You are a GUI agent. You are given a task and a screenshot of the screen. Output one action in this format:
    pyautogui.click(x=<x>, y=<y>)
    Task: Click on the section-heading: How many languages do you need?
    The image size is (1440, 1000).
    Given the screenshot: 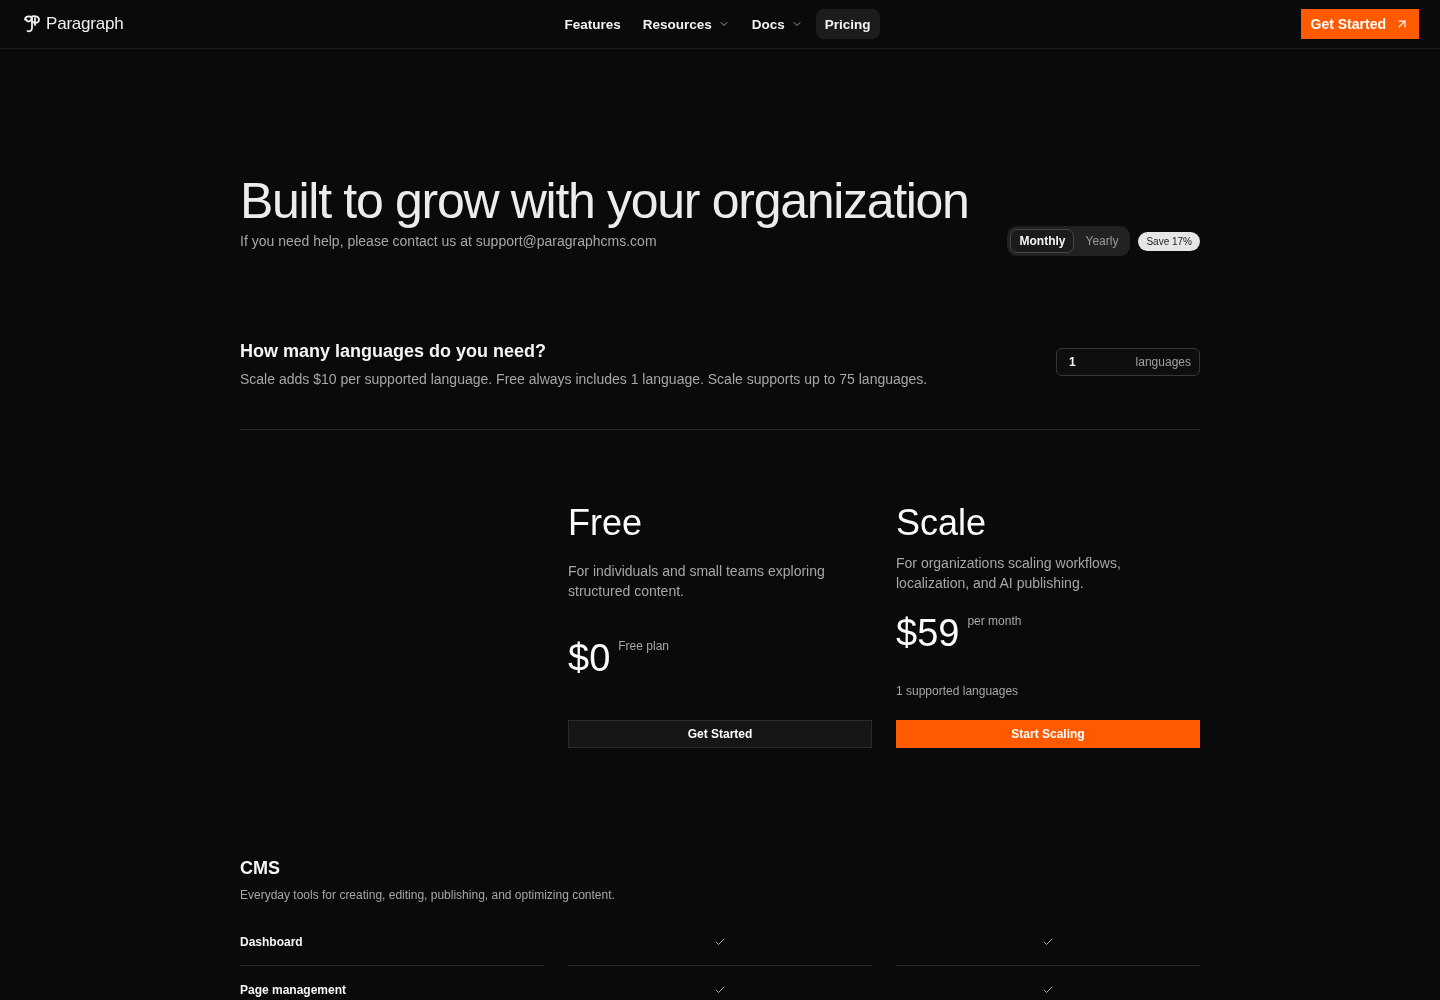 What is the action you would take?
    pyautogui.click(x=394, y=351)
    